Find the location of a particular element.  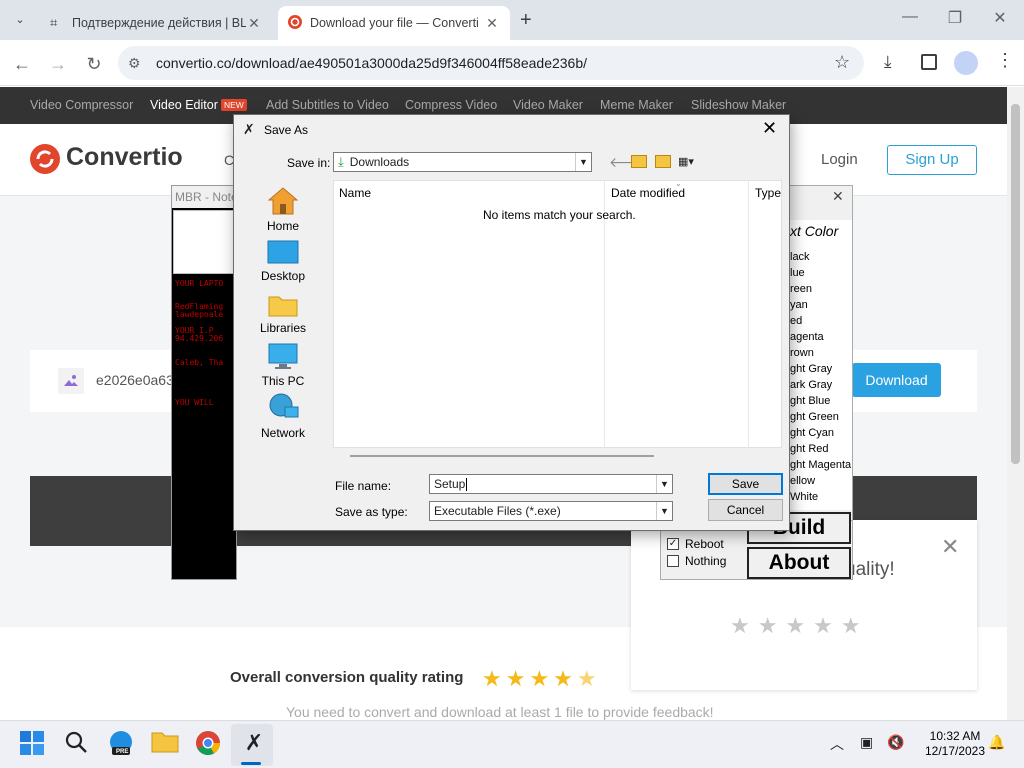

nav-slideshow-maker: Slideshow Maker is located at coordinates (738, 105).